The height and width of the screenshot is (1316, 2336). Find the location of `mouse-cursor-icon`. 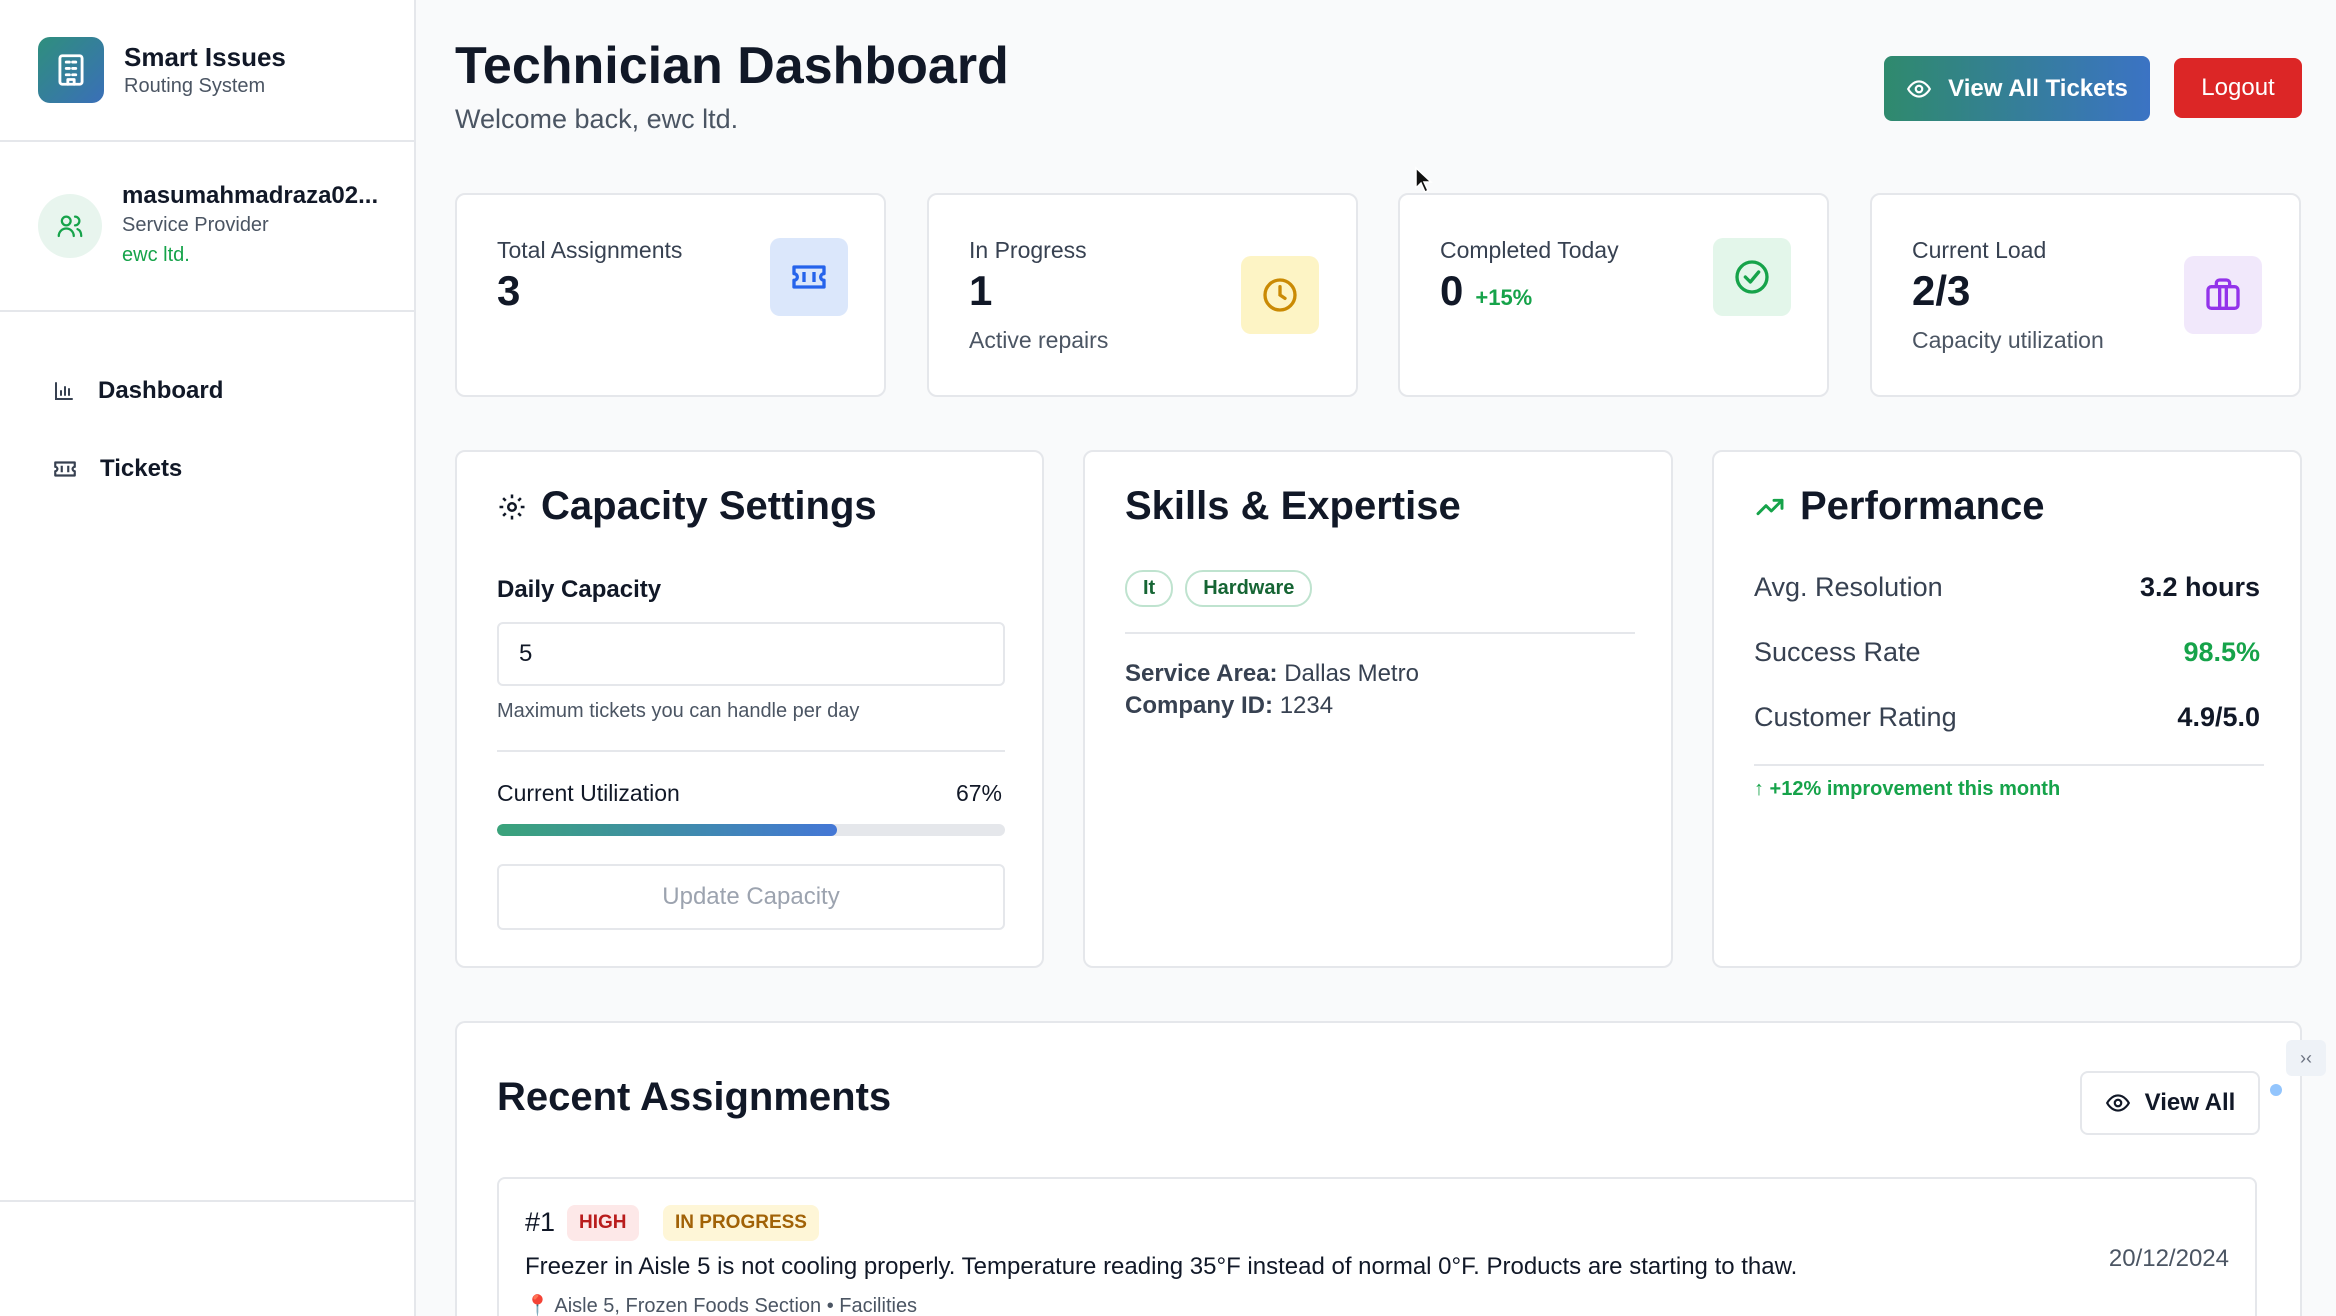

mouse-cursor-icon is located at coordinates (1424, 180).